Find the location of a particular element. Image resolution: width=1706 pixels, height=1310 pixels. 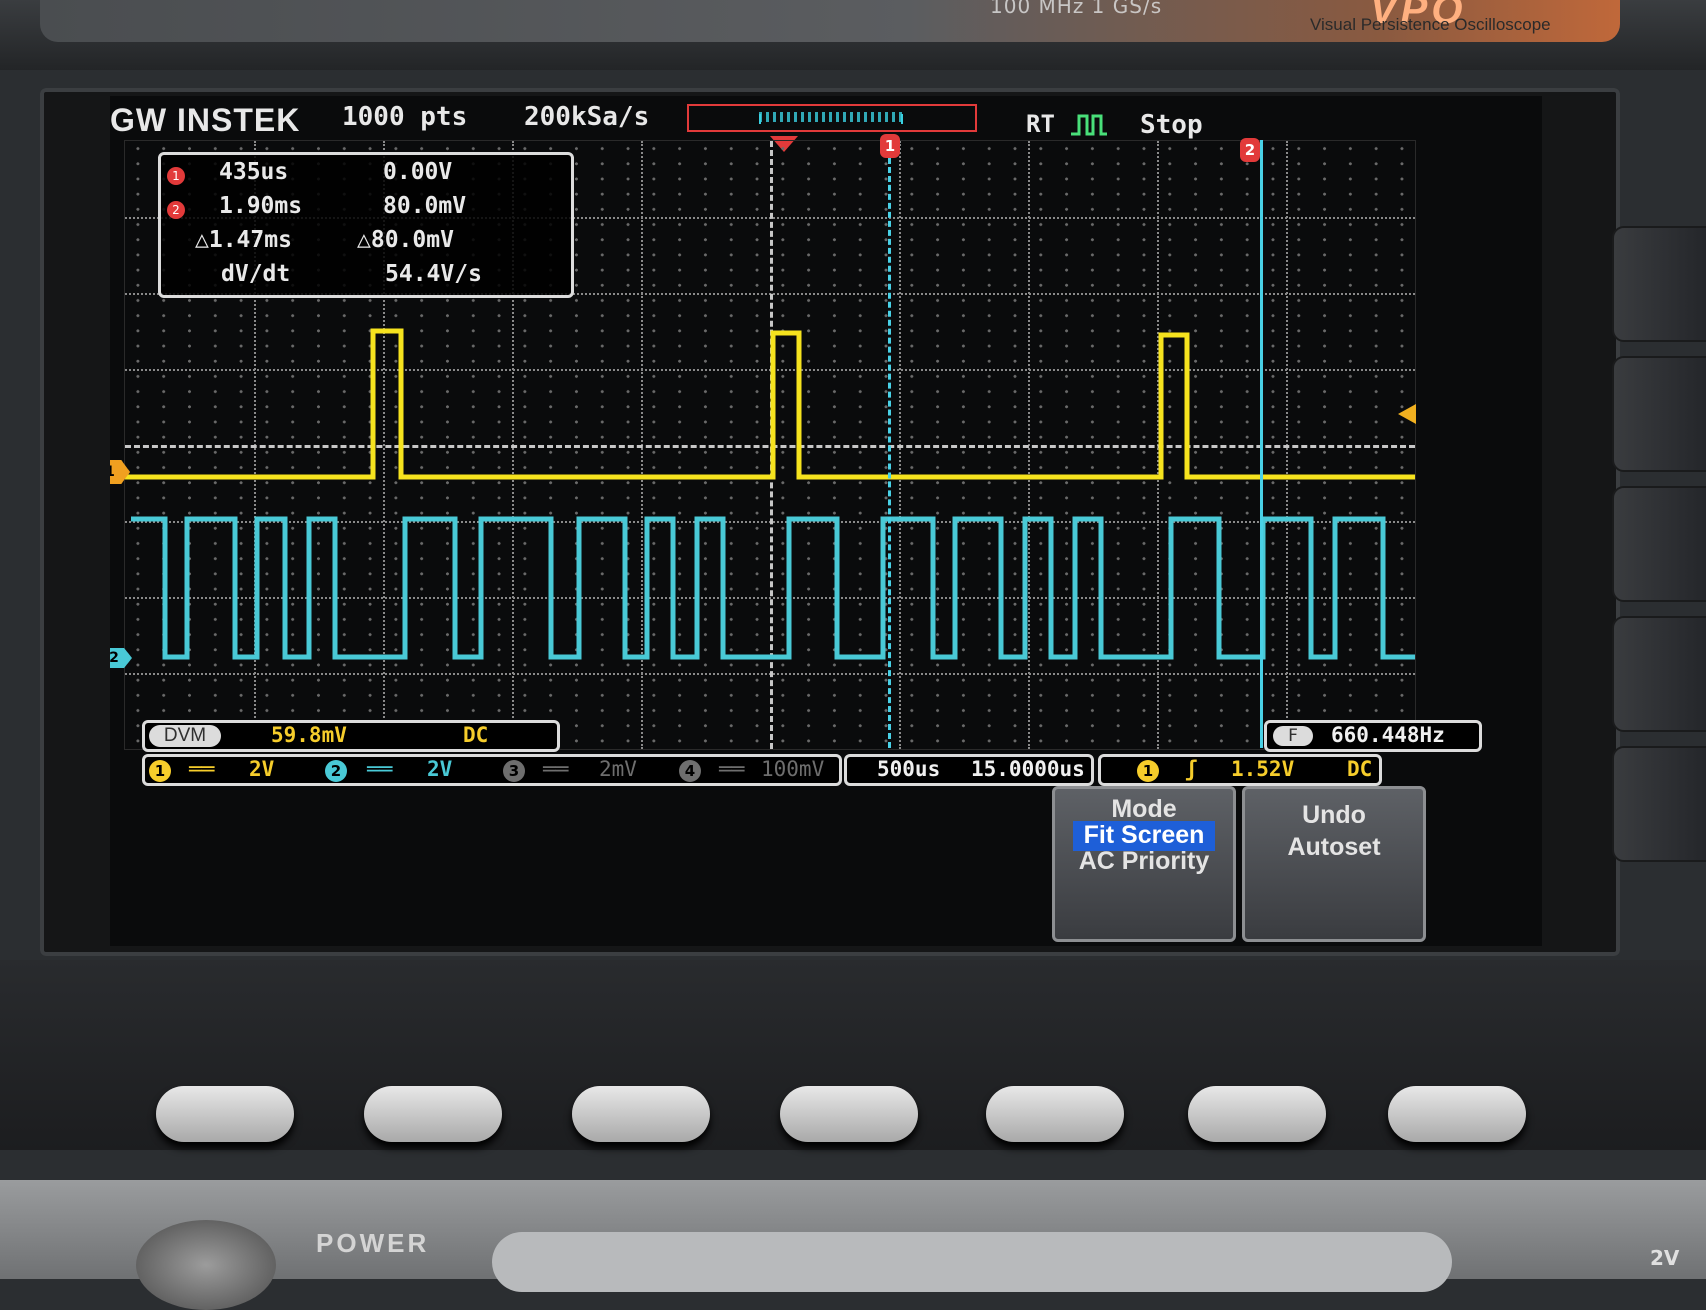

ch1-badge: 1 is located at coordinates (160, 771).